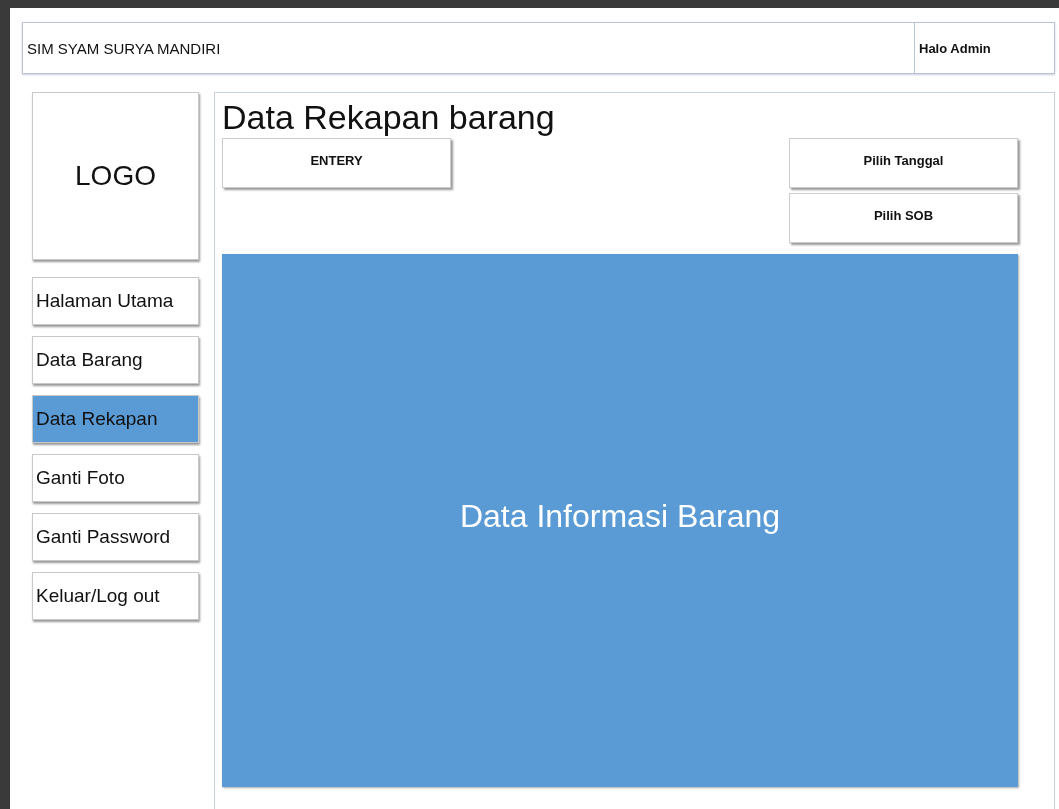 Image resolution: width=1059 pixels, height=809 pixels. What do you see at coordinates (115, 360) in the screenshot?
I see `sidebar-item: Data Barang` at bounding box center [115, 360].